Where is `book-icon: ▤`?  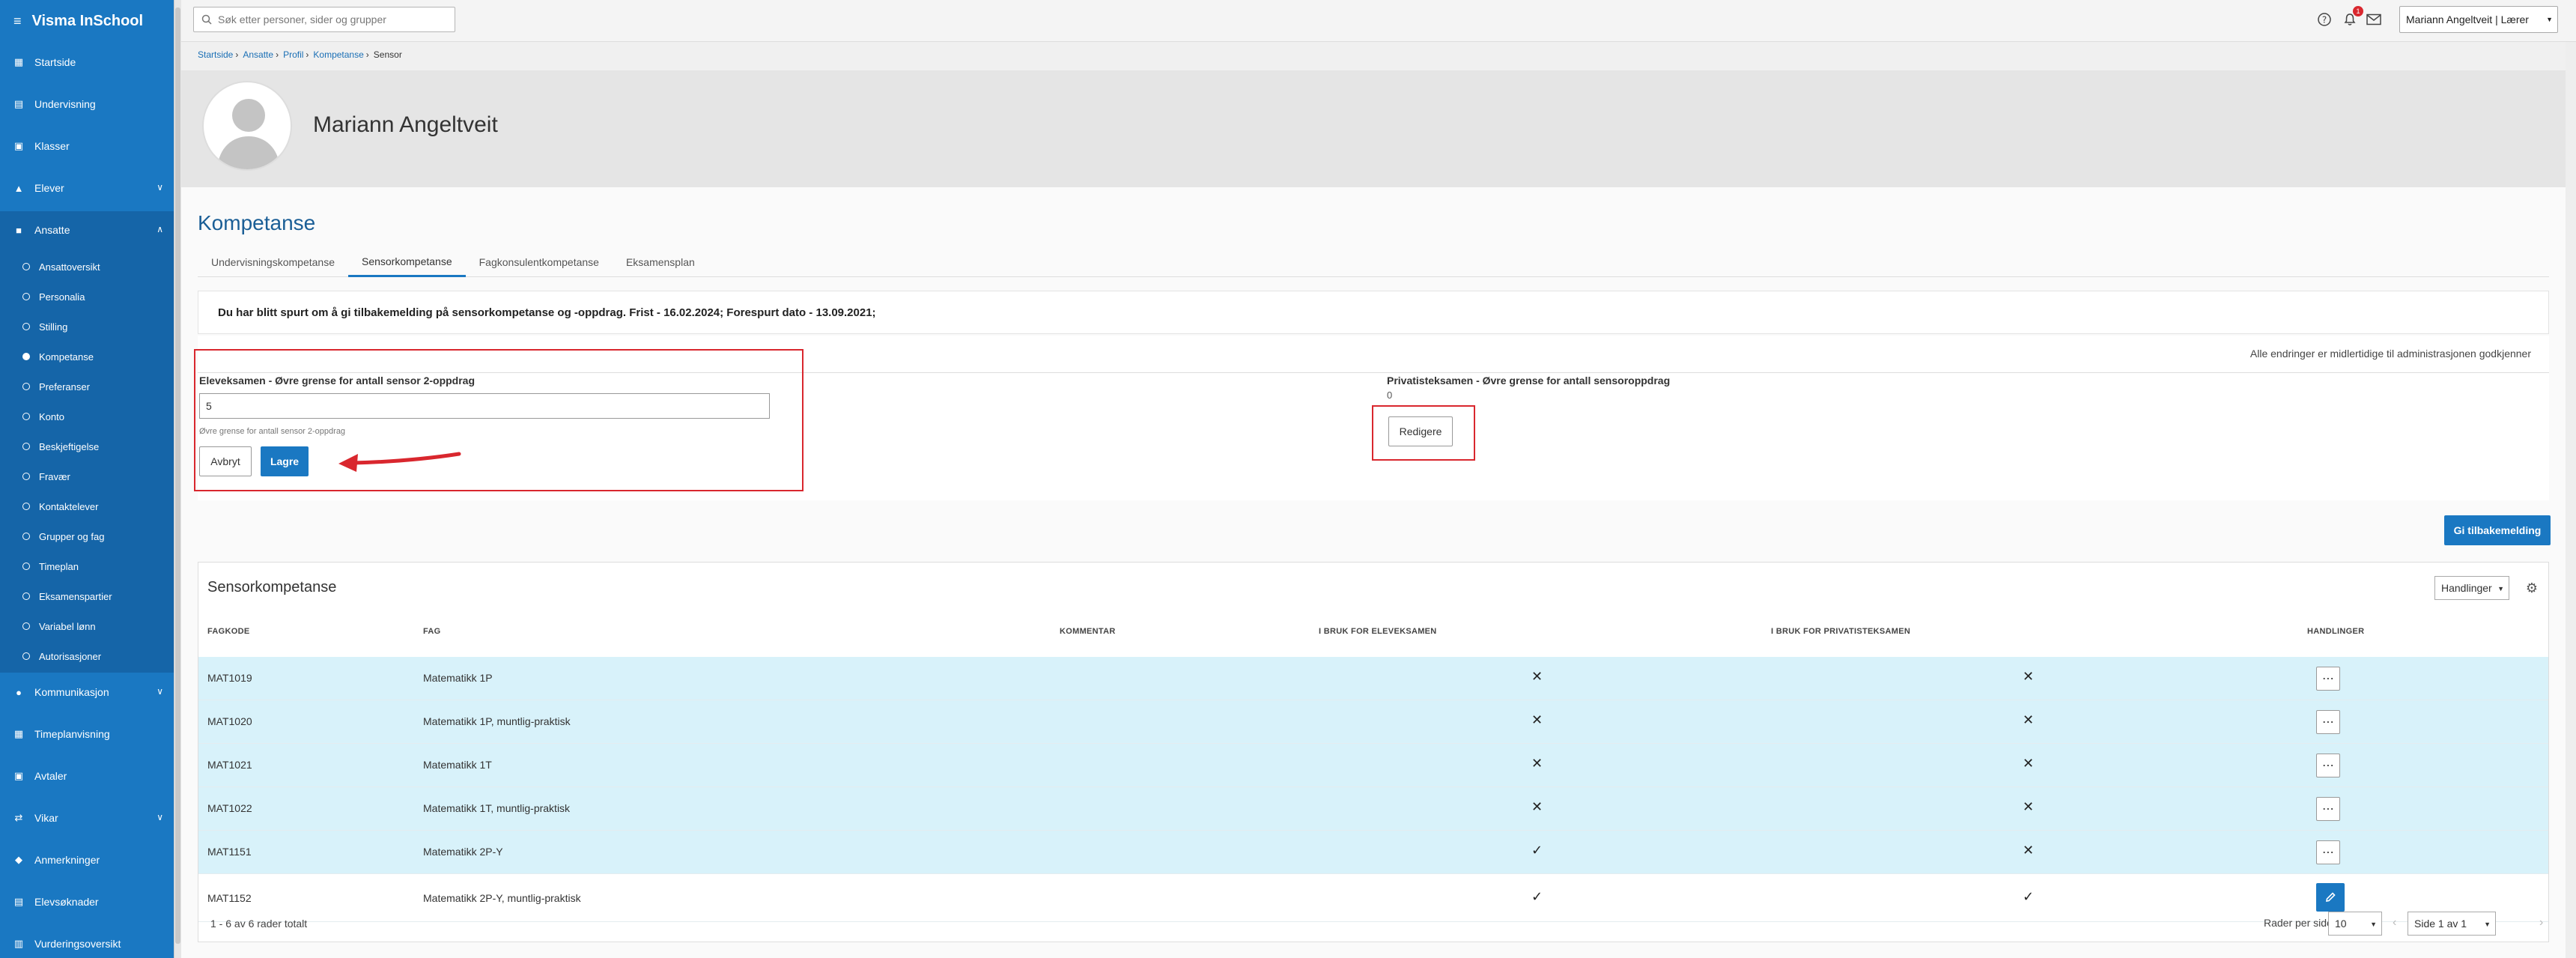
book-icon: ▤ is located at coordinates (18, 103).